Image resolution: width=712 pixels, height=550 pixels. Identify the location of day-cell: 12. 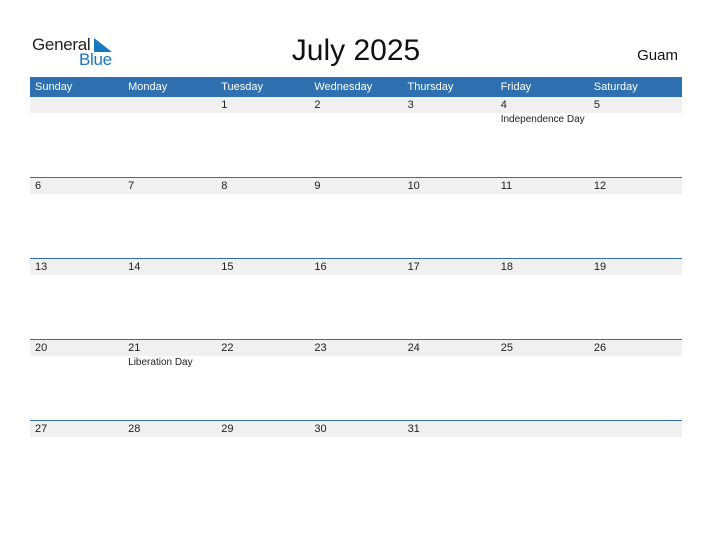
(635, 218).